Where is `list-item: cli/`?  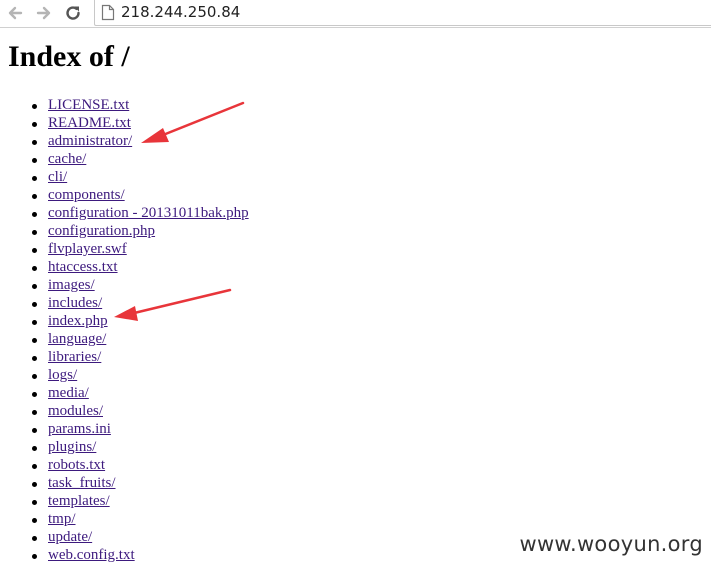
list-item: cli/ is located at coordinates (124, 177).